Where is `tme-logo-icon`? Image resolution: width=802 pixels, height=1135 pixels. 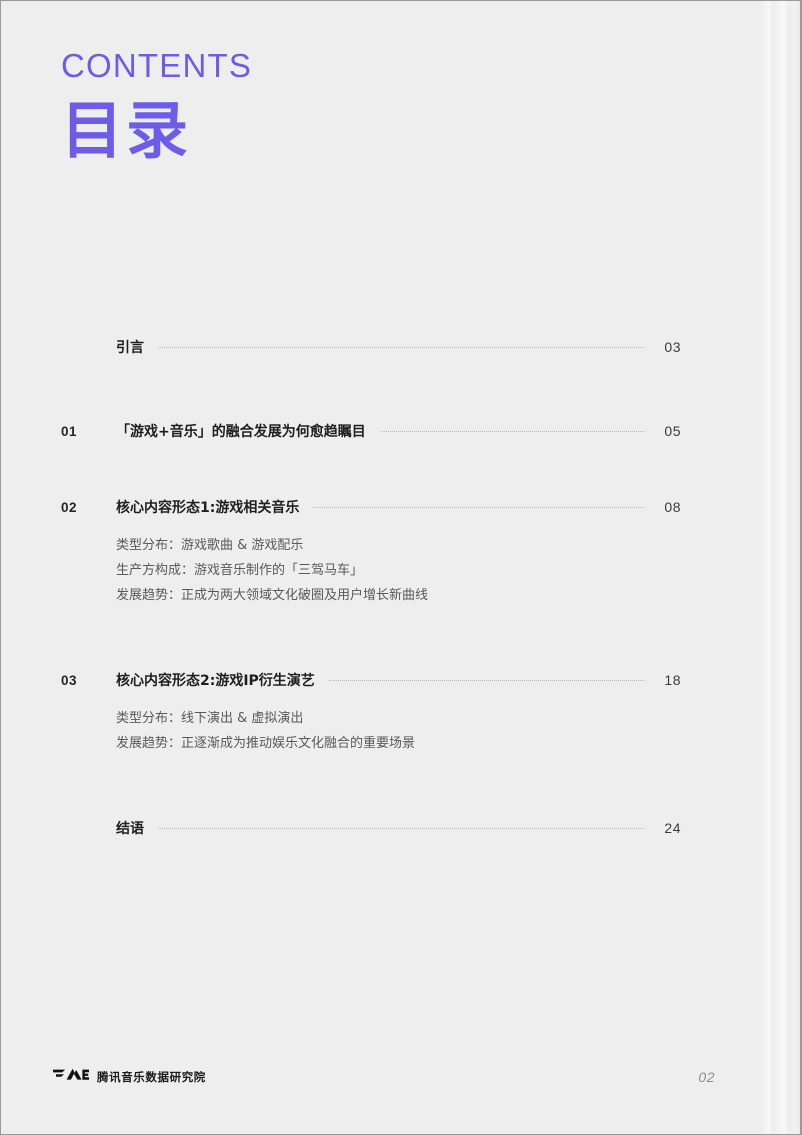
tme-logo-icon is located at coordinates (71, 1077).